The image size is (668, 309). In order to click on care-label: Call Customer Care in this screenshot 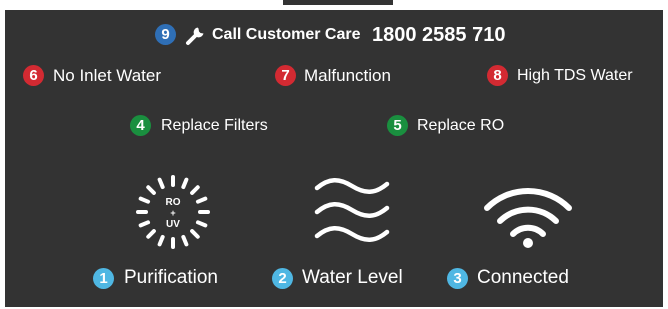, I will do `click(286, 34)`.